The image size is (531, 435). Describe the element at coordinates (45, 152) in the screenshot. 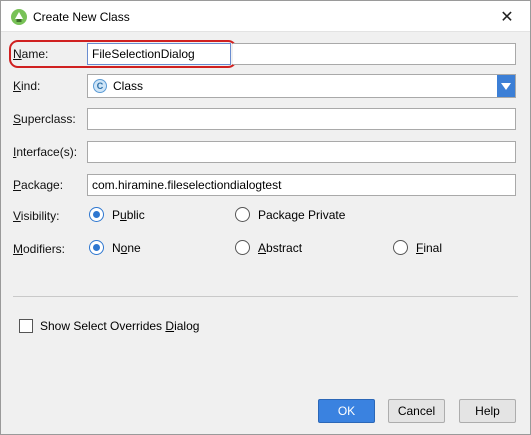

I see `interfaces-label: Interface(s):` at that location.